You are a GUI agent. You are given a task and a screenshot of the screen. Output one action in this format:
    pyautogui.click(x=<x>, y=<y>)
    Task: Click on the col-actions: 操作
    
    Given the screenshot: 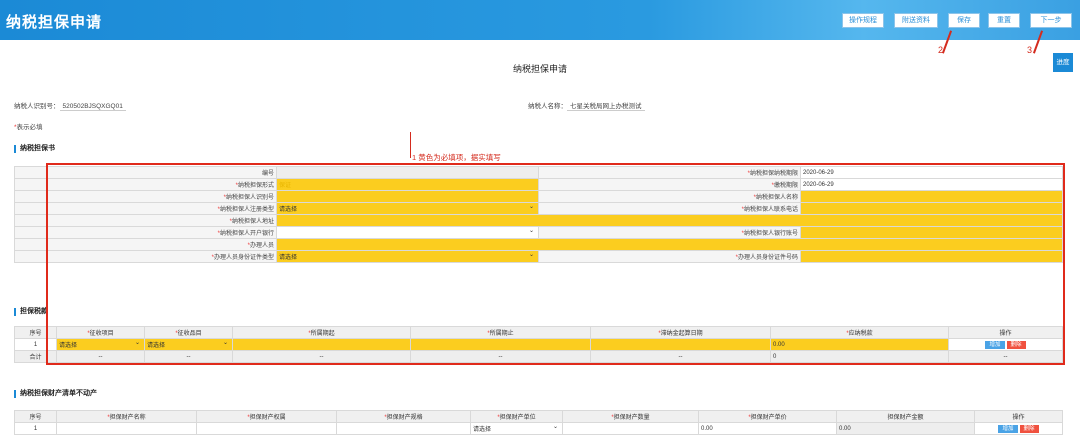 What is the action you would take?
    pyautogui.click(x=1018, y=416)
    